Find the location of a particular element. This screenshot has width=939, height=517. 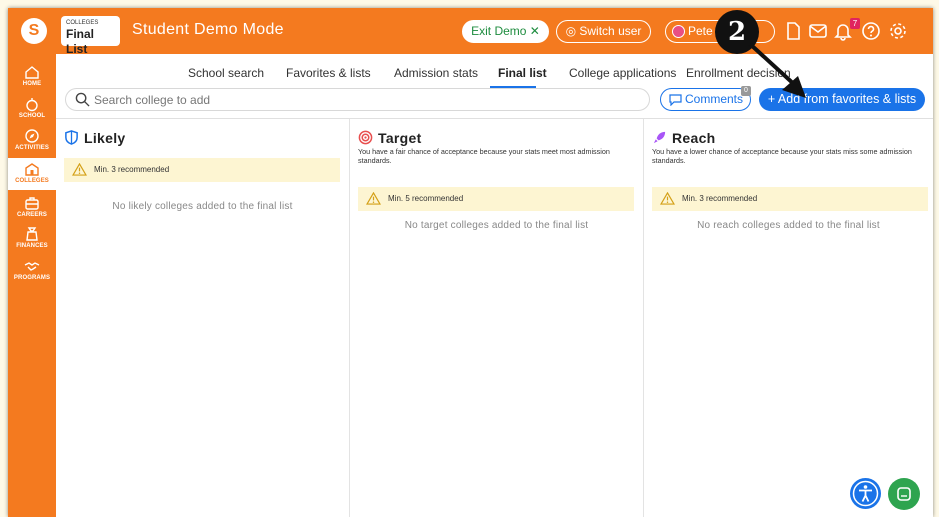

handshake-icon is located at coordinates (32, 266).